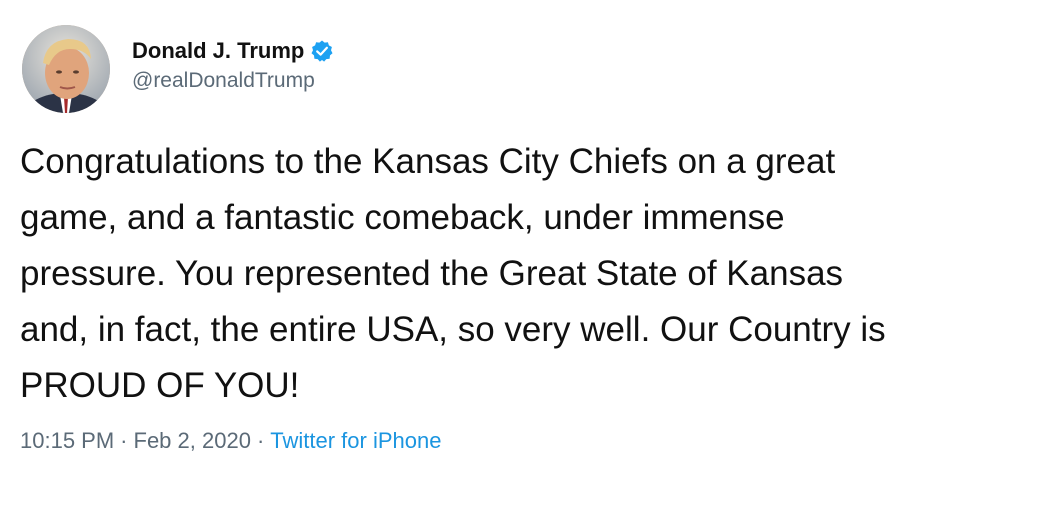 This screenshot has width=1053, height=506. What do you see at coordinates (192, 440) in the screenshot?
I see `tweet-date: Feb 2, 2020` at bounding box center [192, 440].